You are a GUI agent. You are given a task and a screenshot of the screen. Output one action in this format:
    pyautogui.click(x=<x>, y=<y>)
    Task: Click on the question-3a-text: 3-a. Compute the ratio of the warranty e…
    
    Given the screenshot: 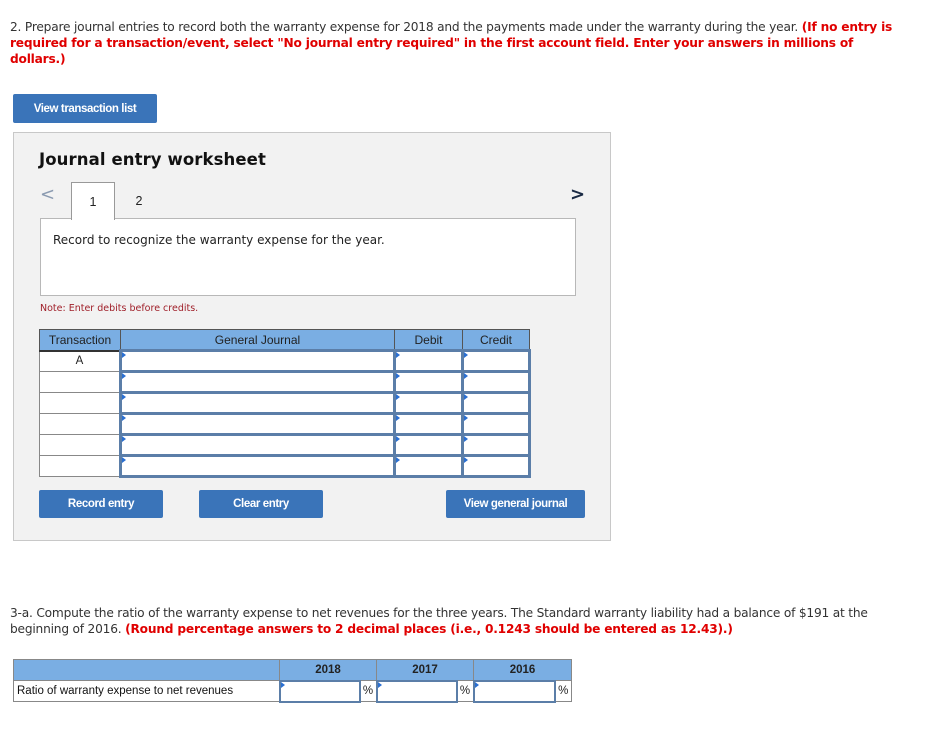 What is the action you would take?
    pyautogui.click(x=455, y=621)
    